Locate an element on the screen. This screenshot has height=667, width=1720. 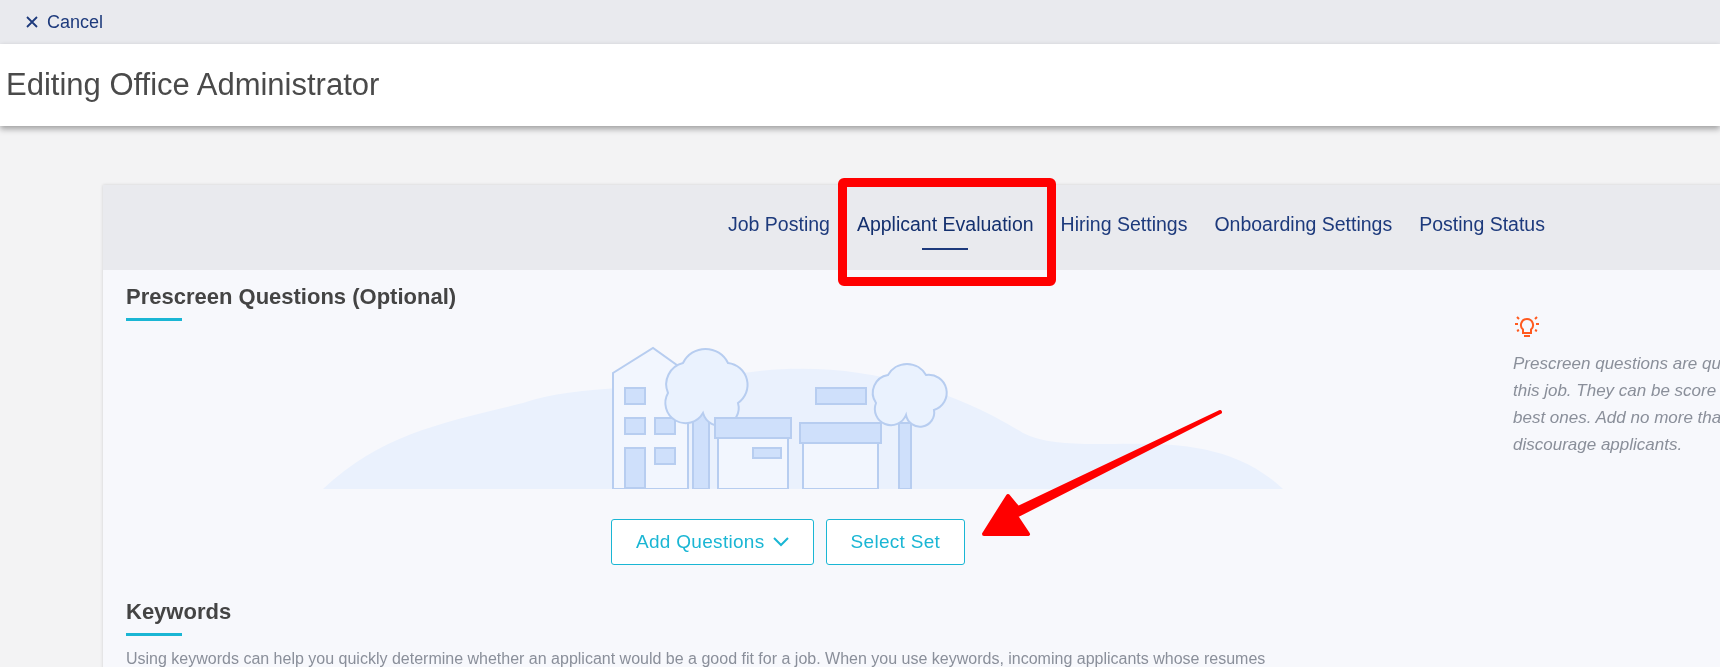
tip-text: discourage applicants. is located at coordinates (1598, 445).